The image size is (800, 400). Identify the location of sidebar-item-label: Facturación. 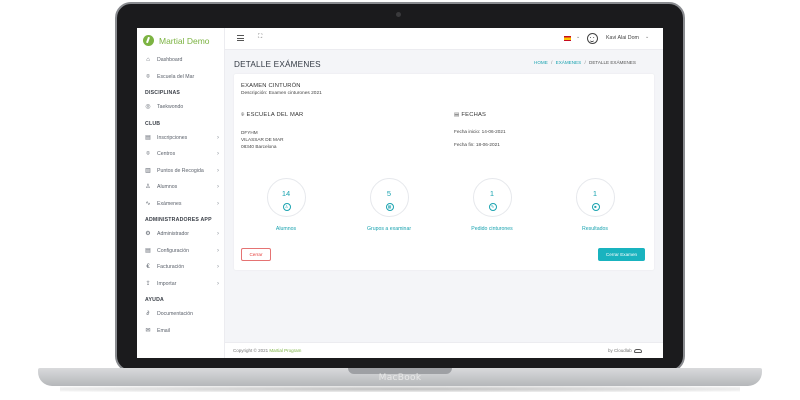
(171, 267).